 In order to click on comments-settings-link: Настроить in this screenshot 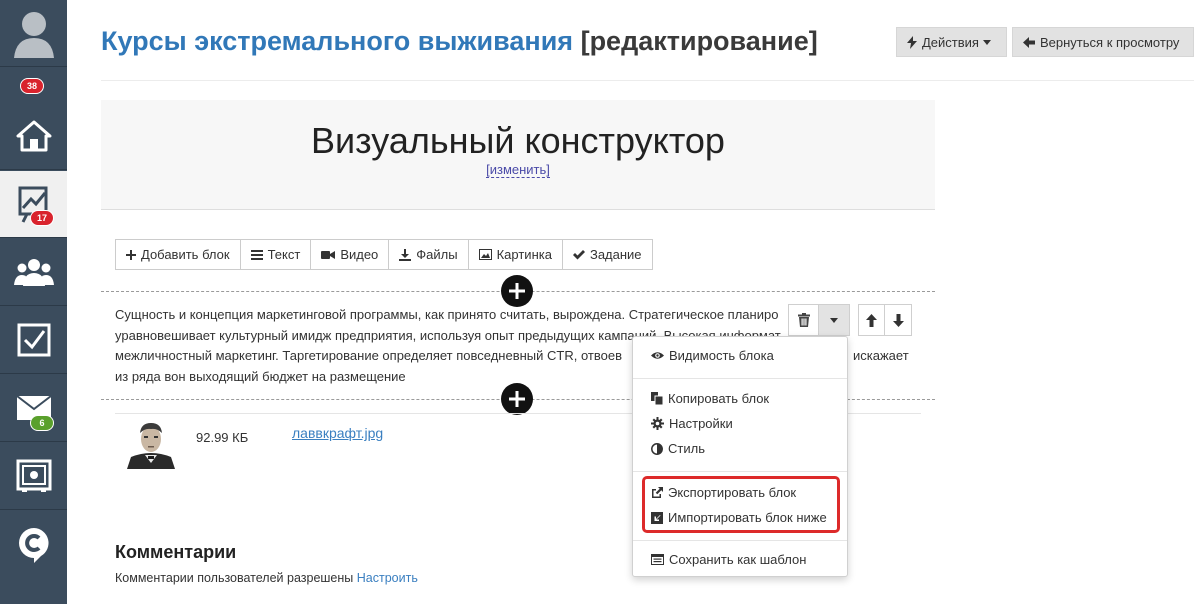, I will do `click(387, 578)`.